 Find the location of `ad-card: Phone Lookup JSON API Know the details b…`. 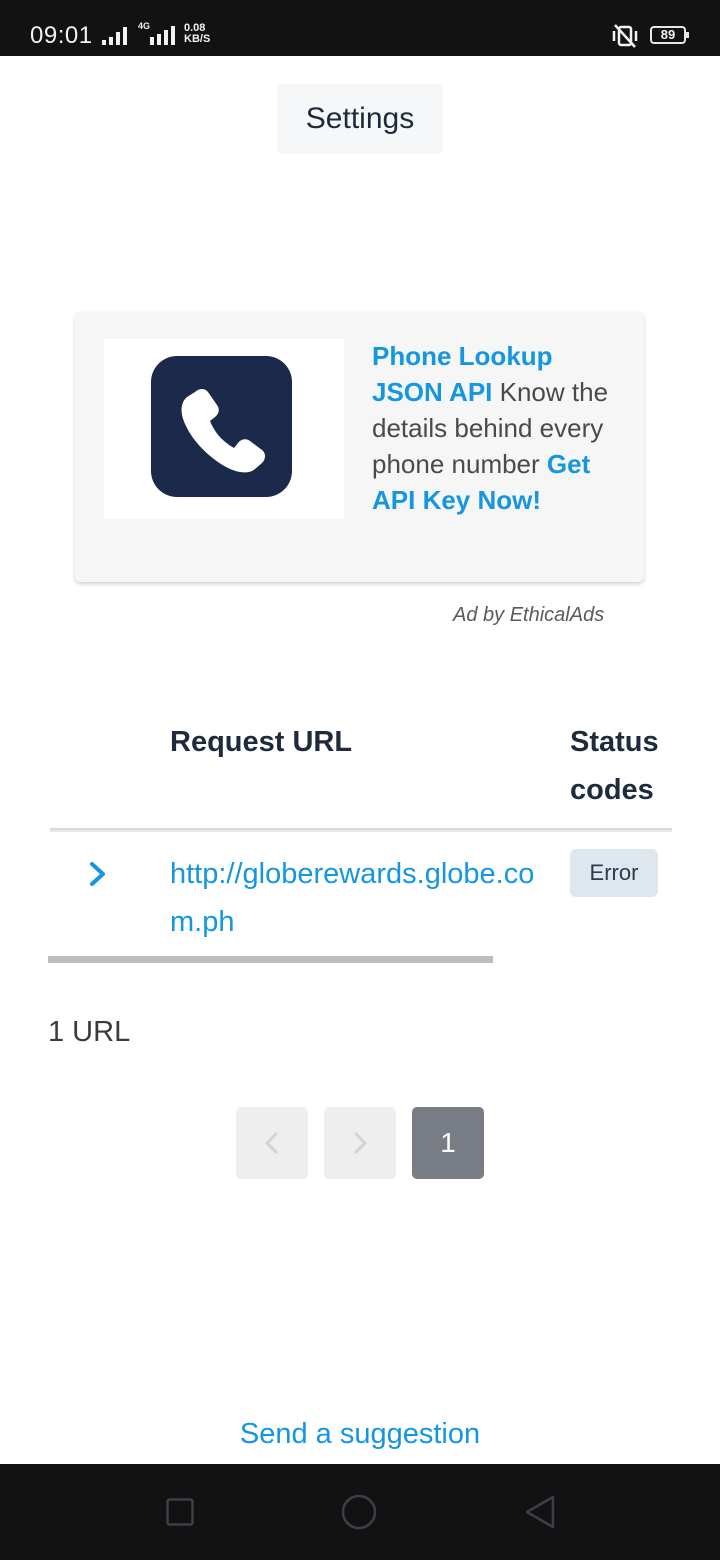

ad-card: Phone Lookup JSON API Know the details b… is located at coordinates (359, 447).